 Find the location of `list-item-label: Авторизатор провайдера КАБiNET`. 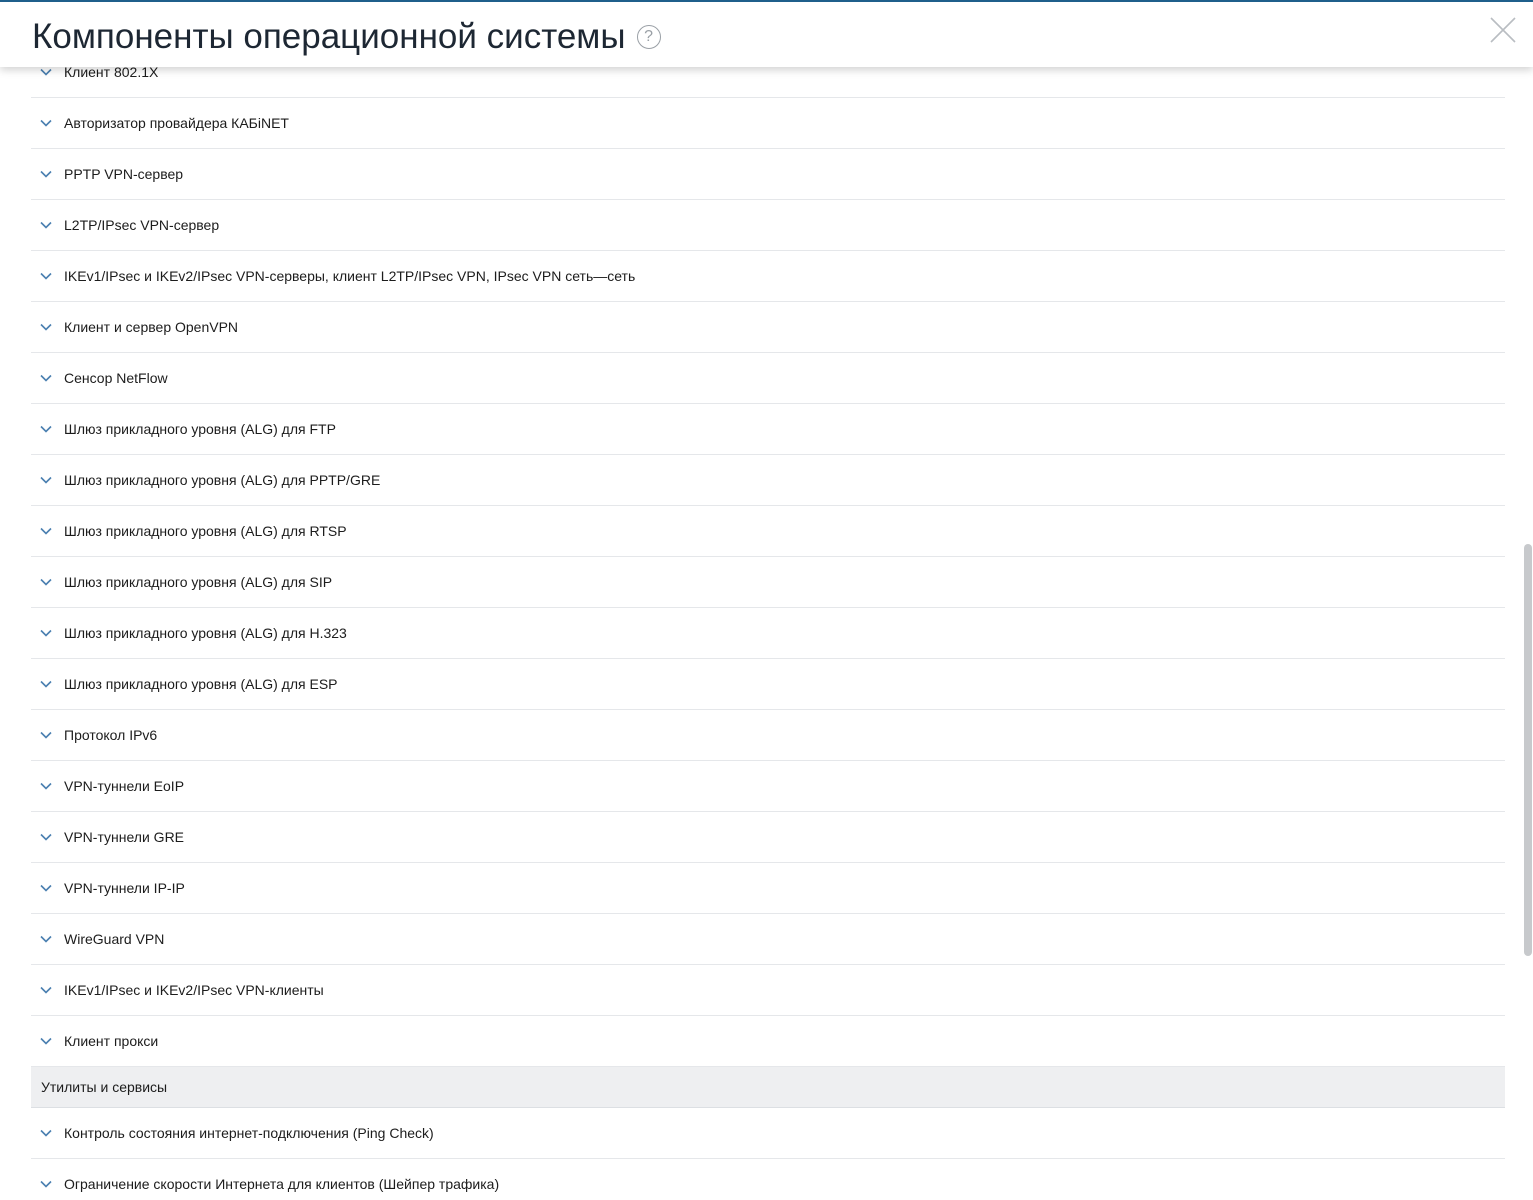

list-item-label: Авторизатор провайдера КАБiNET is located at coordinates (176, 123).